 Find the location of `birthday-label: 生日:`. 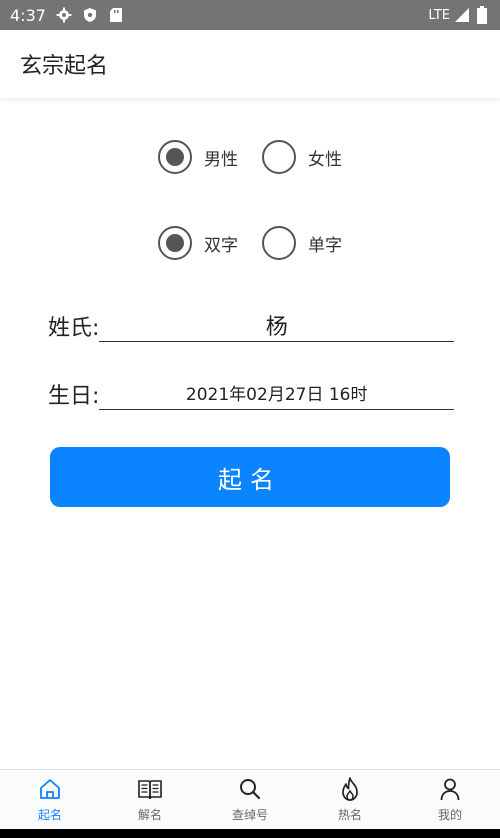

birthday-label: 生日: is located at coordinates (74, 396).